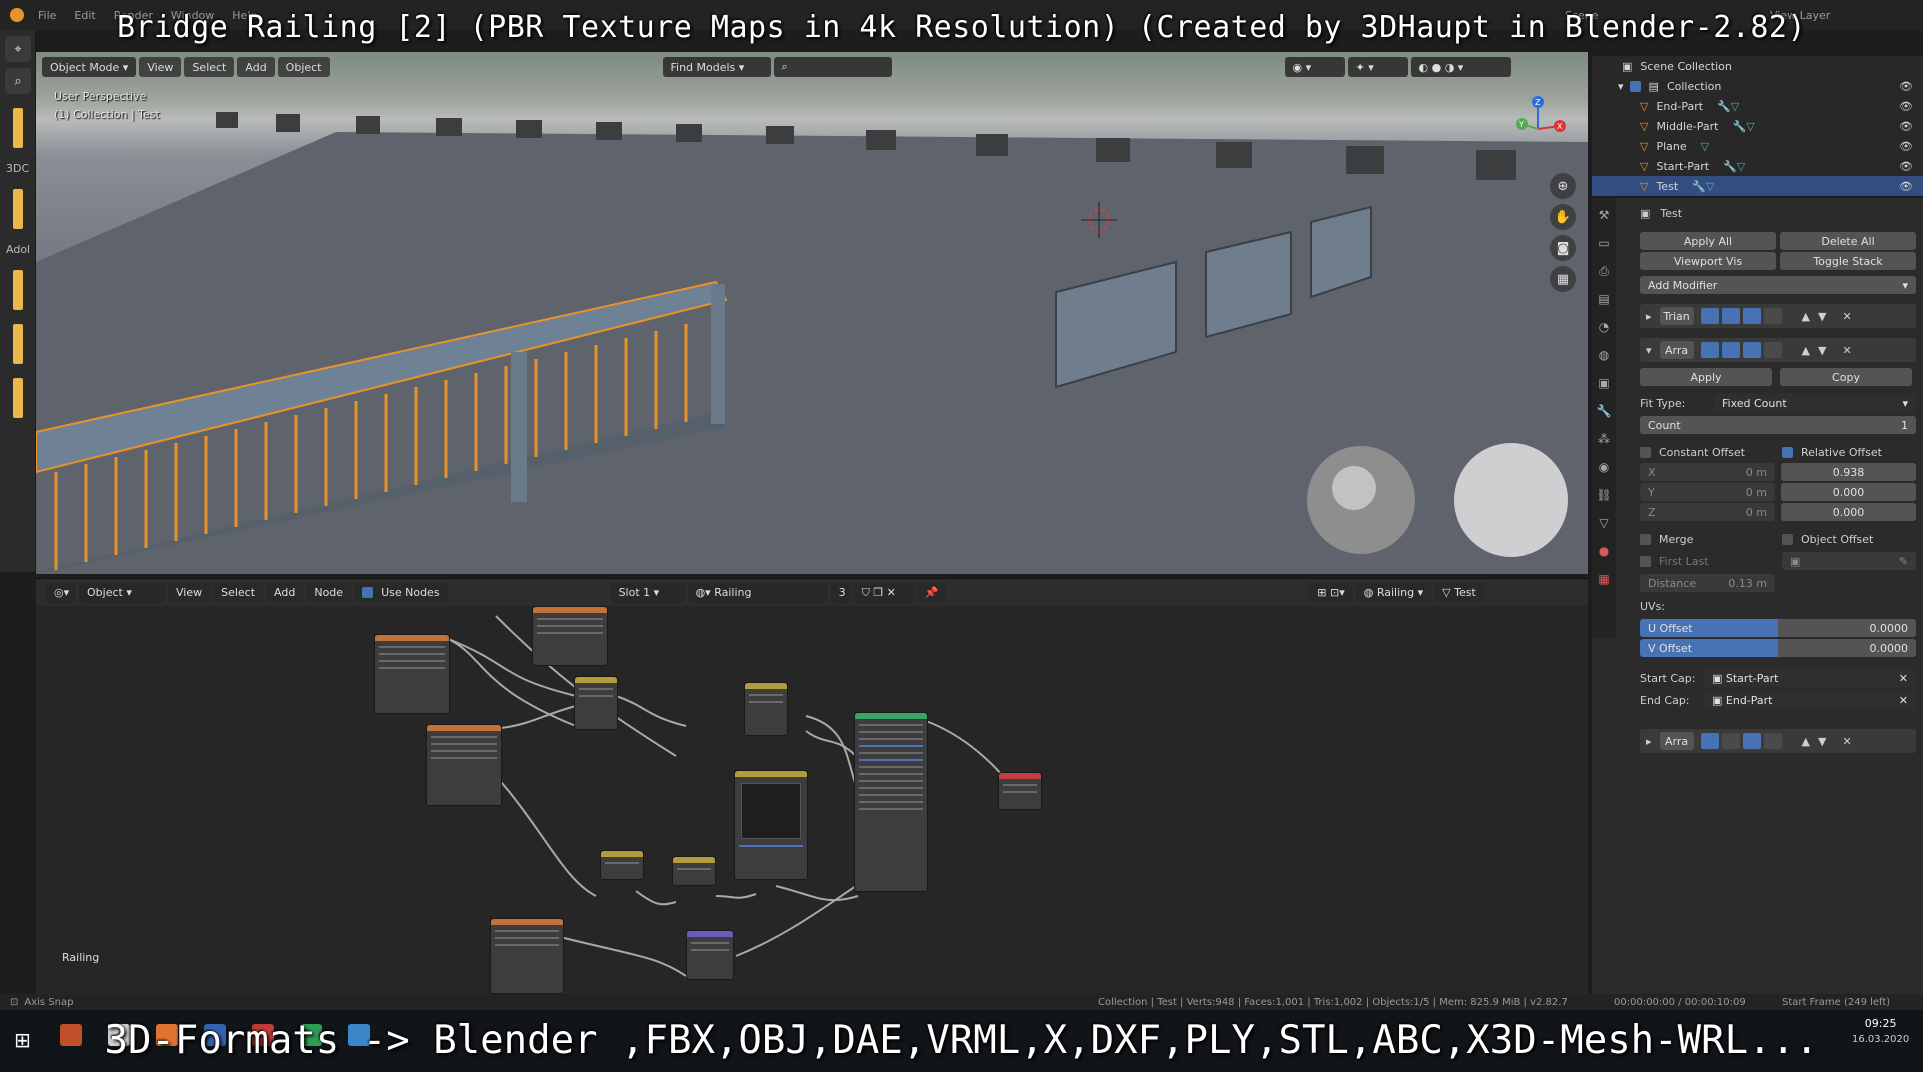 This screenshot has width=1923, height=1072. I want to click on physics-tab-icon: ◉, so click(1604, 469).